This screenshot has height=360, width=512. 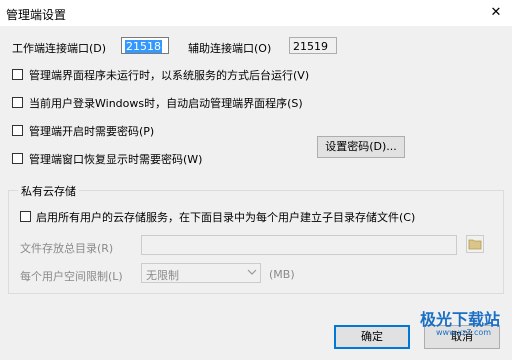 I want to click on storage-dir-label: 文件存放总目录(R), so click(x=67, y=248).